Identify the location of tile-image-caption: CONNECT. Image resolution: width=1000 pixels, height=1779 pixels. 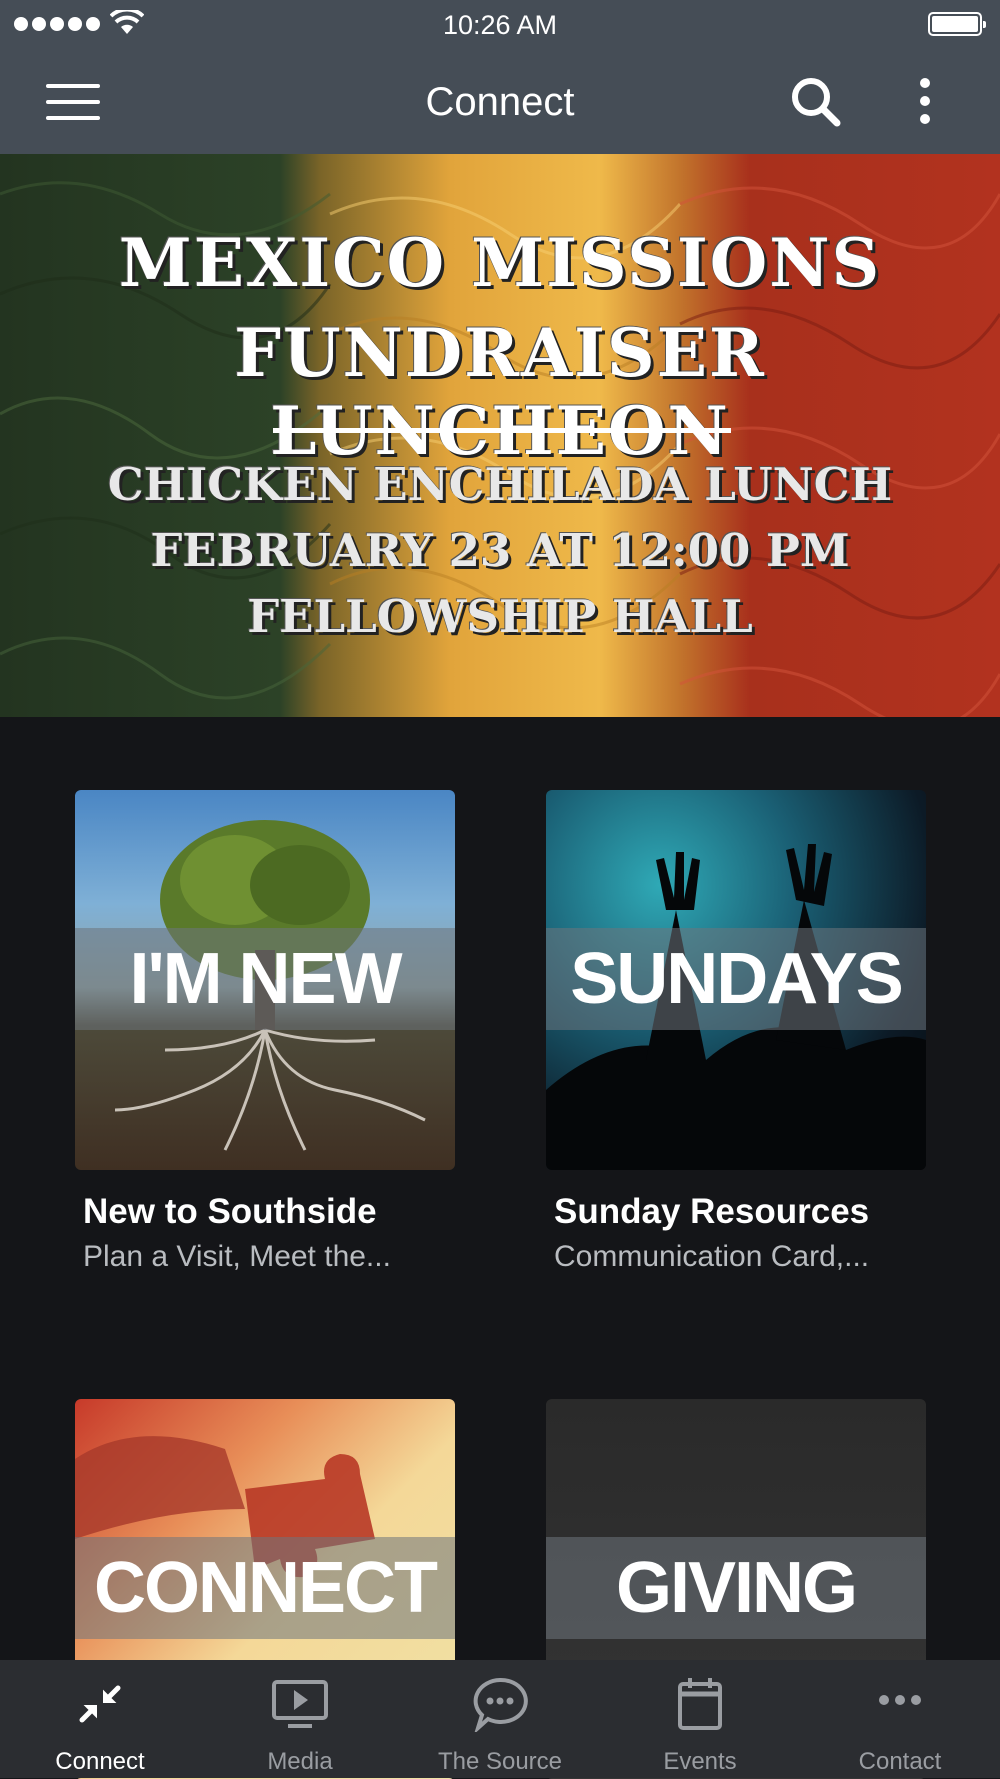
(266, 1588).